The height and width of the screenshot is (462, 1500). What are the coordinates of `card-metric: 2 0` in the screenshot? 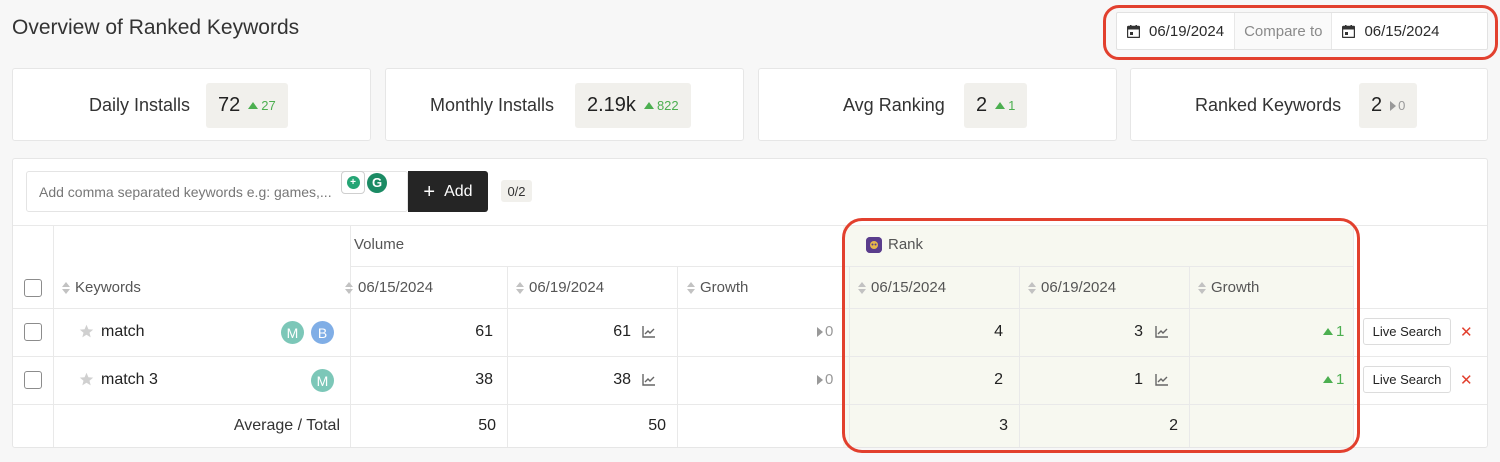 It's located at (1388, 105).